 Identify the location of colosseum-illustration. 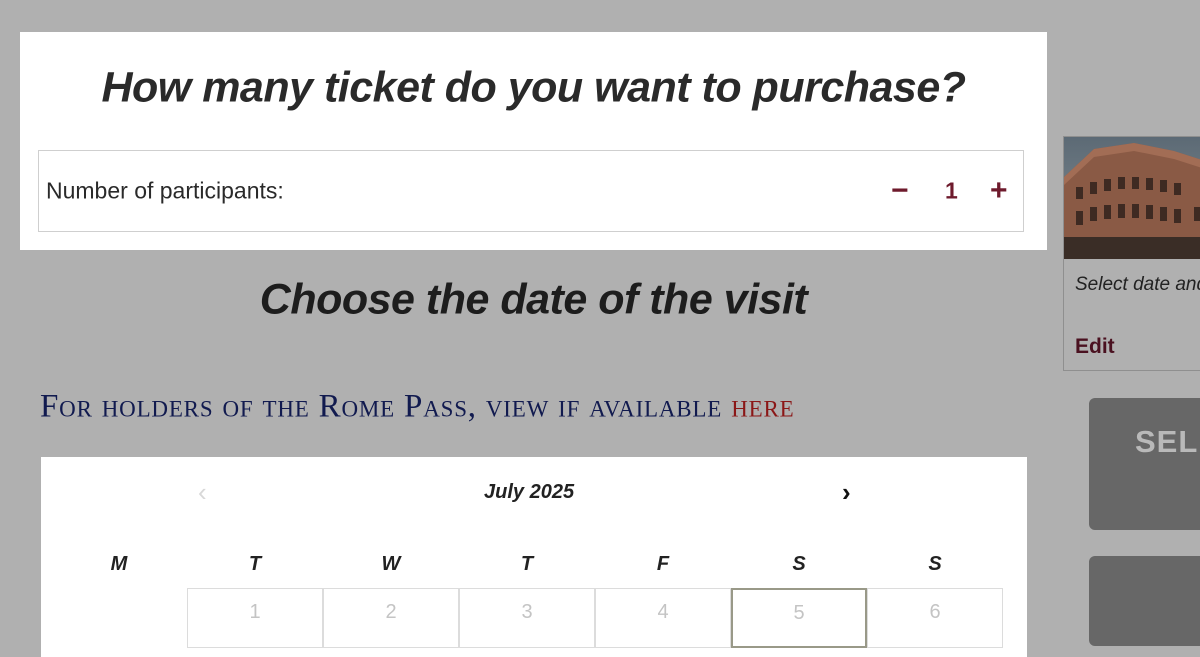
(1132, 201).